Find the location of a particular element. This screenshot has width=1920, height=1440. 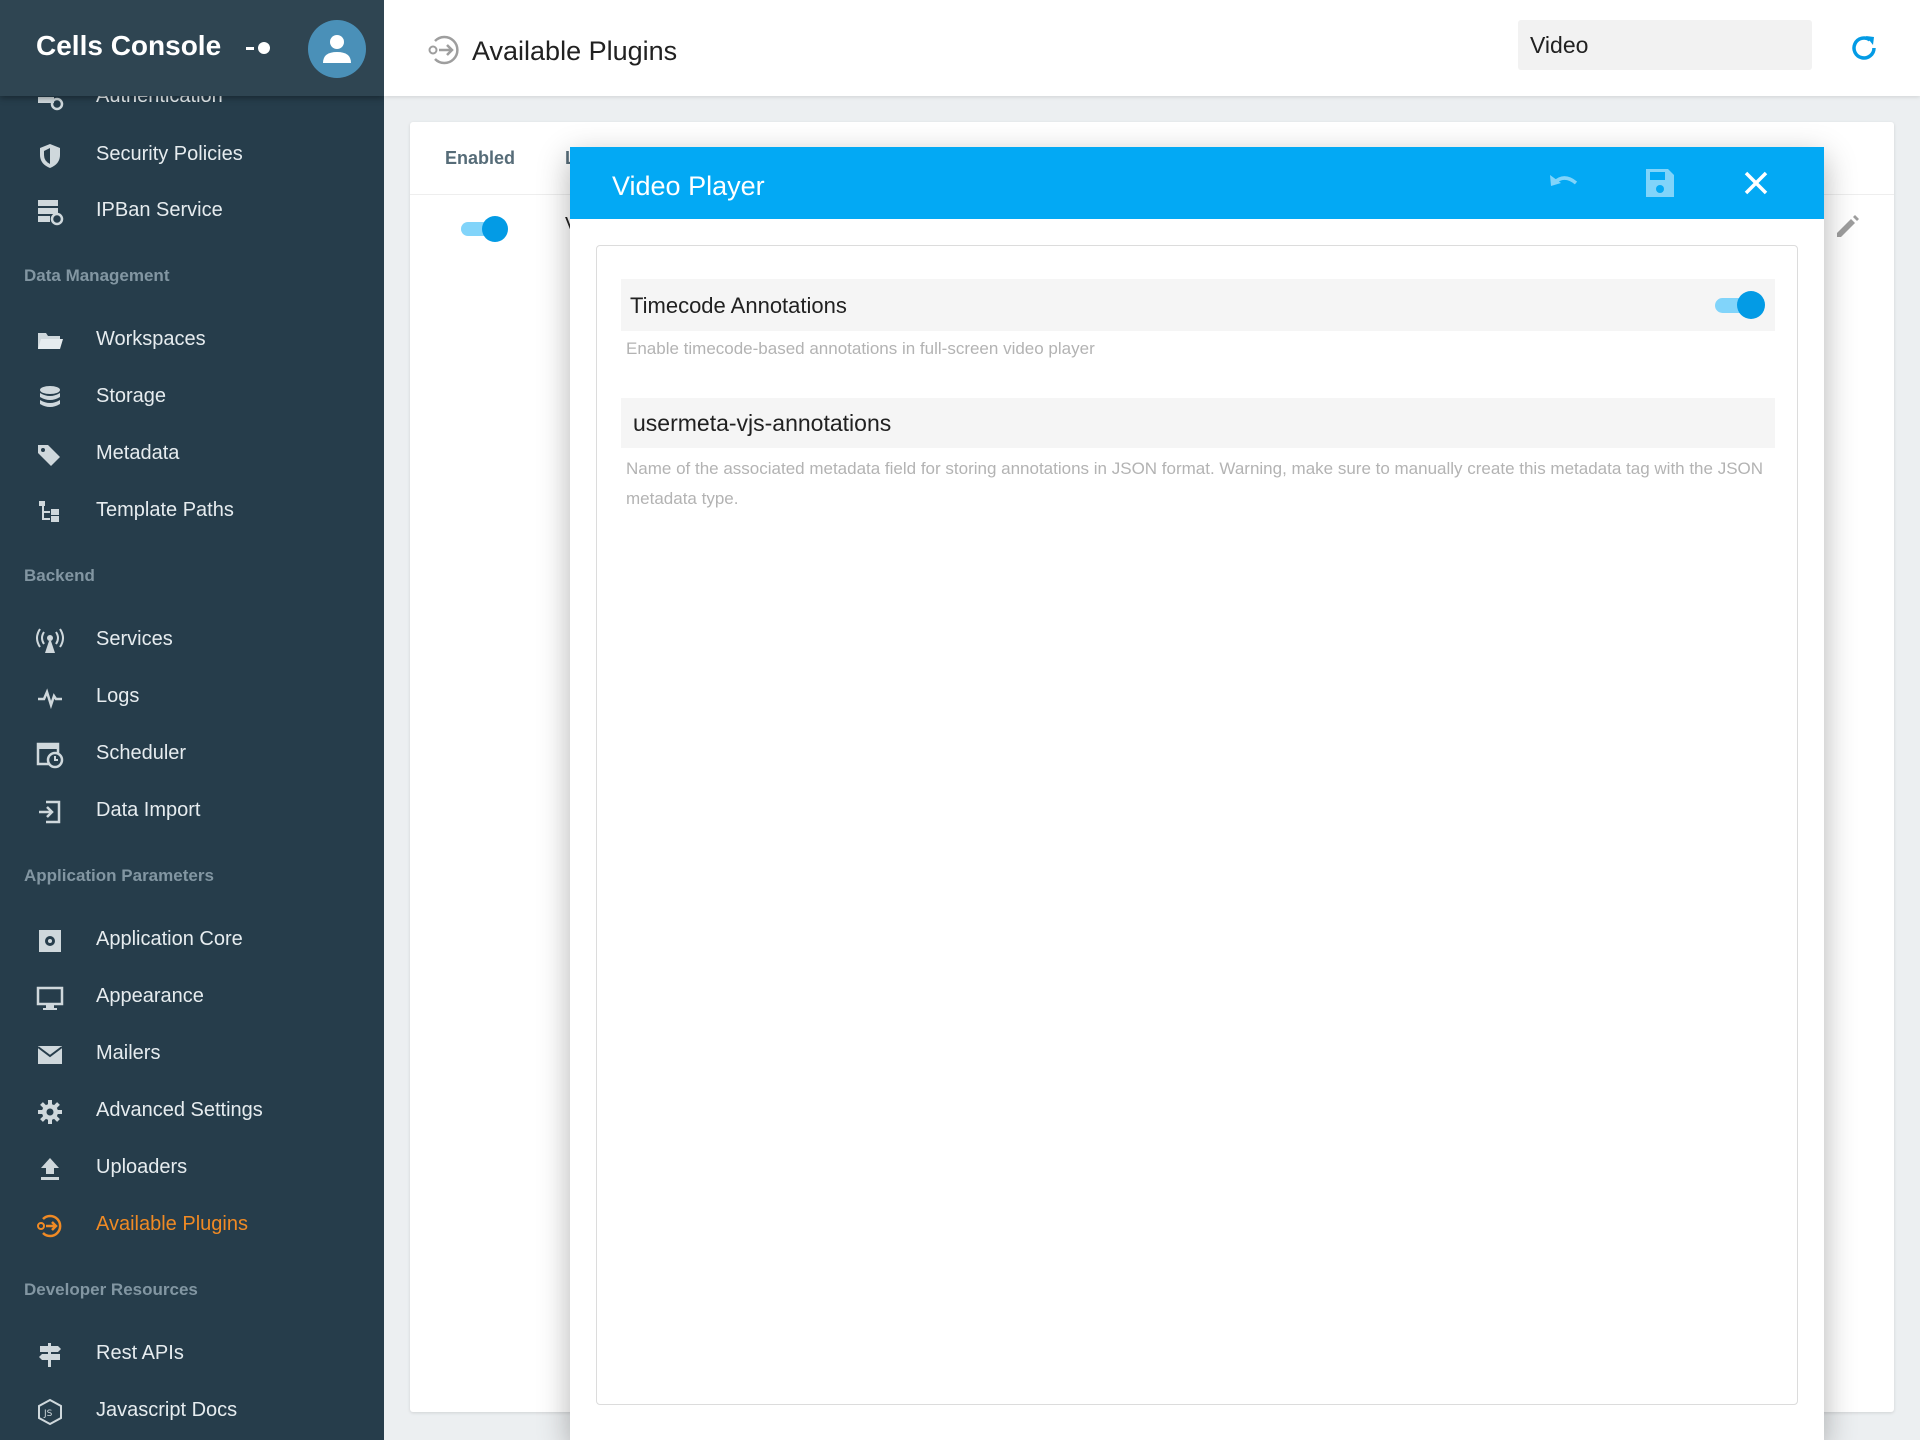

sidebar-item-template-paths: Template Paths is located at coordinates (192, 511).